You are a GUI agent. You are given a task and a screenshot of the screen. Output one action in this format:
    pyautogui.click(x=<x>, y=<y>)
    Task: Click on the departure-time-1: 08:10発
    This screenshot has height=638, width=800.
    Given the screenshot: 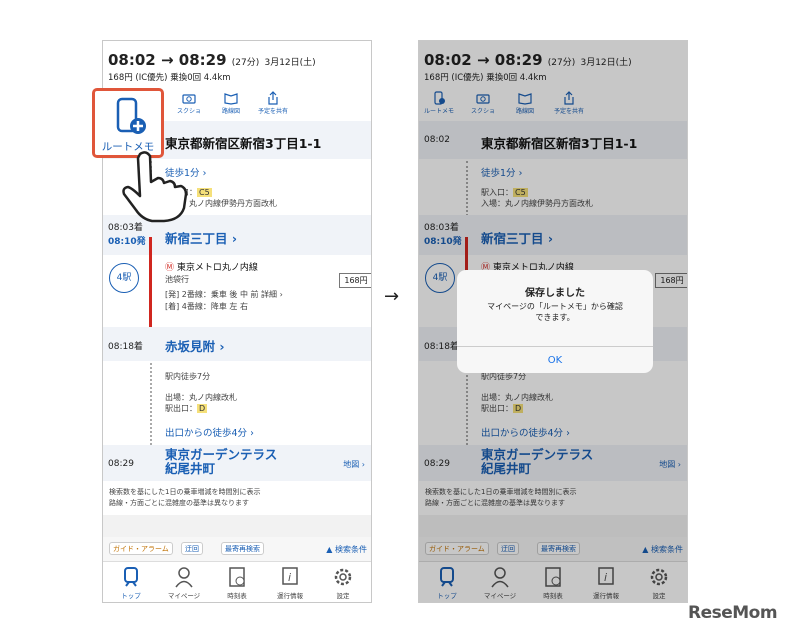 What is the action you would take?
    pyautogui.click(x=127, y=242)
    